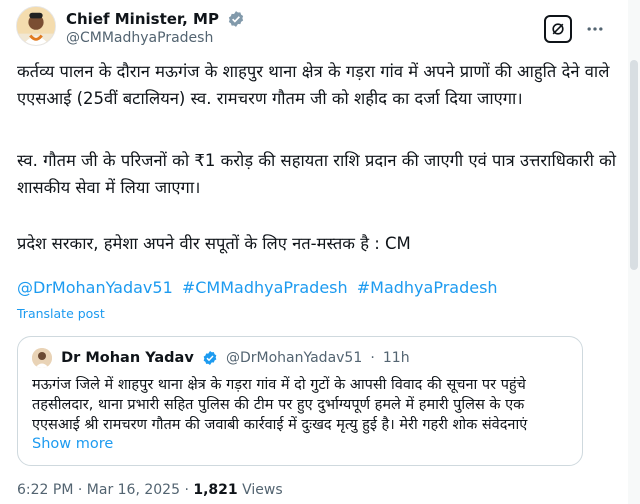 The width and height of the screenshot is (640, 504). What do you see at coordinates (215, 490) in the screenshot?
I see `views-count: 1,821` at bounding box center [215, 490].